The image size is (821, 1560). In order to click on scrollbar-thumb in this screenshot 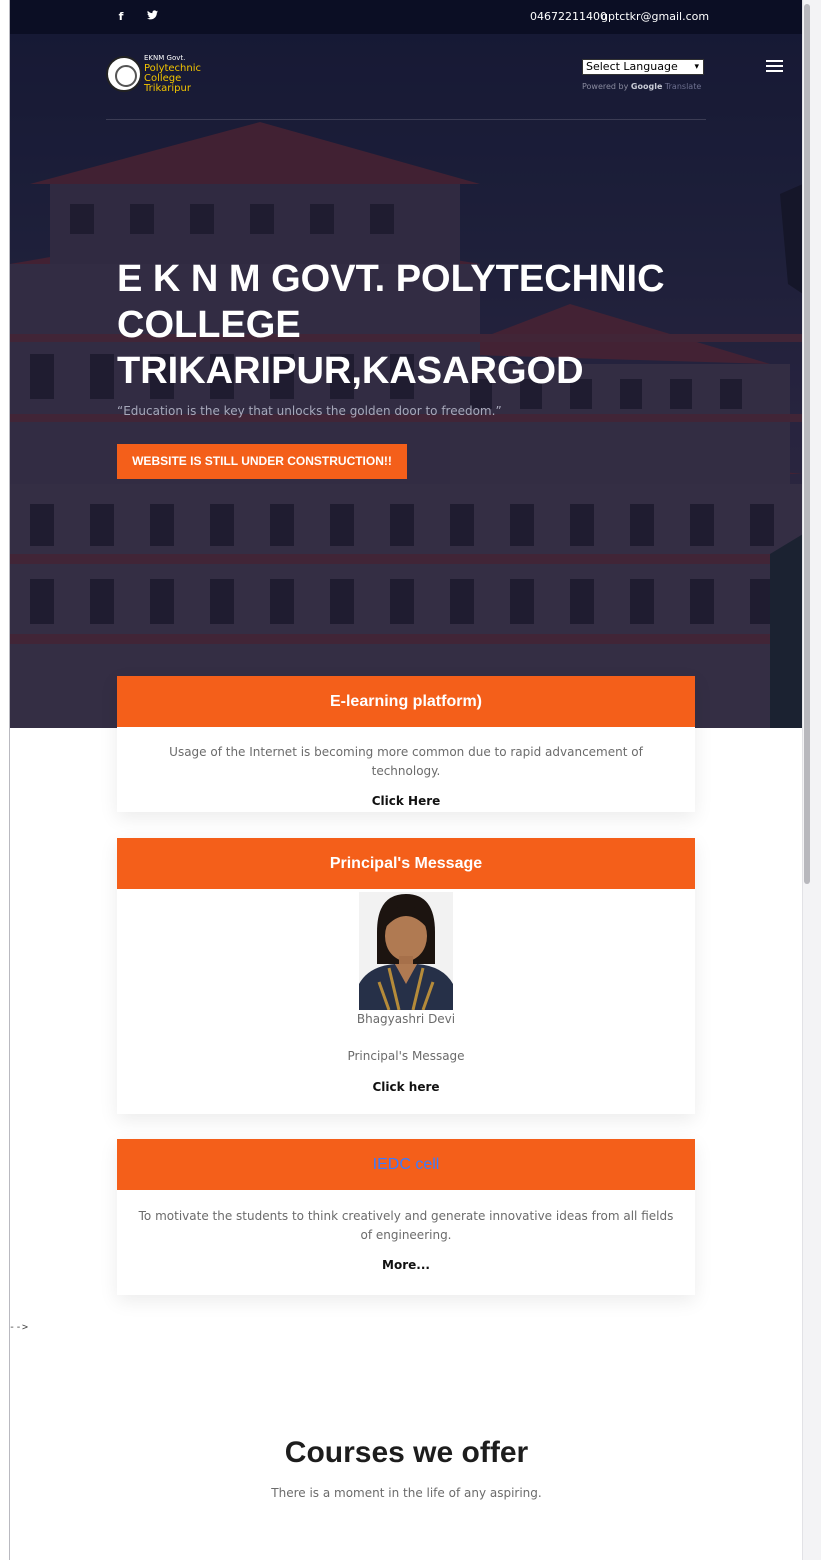, I will do `click(807, 444)`.